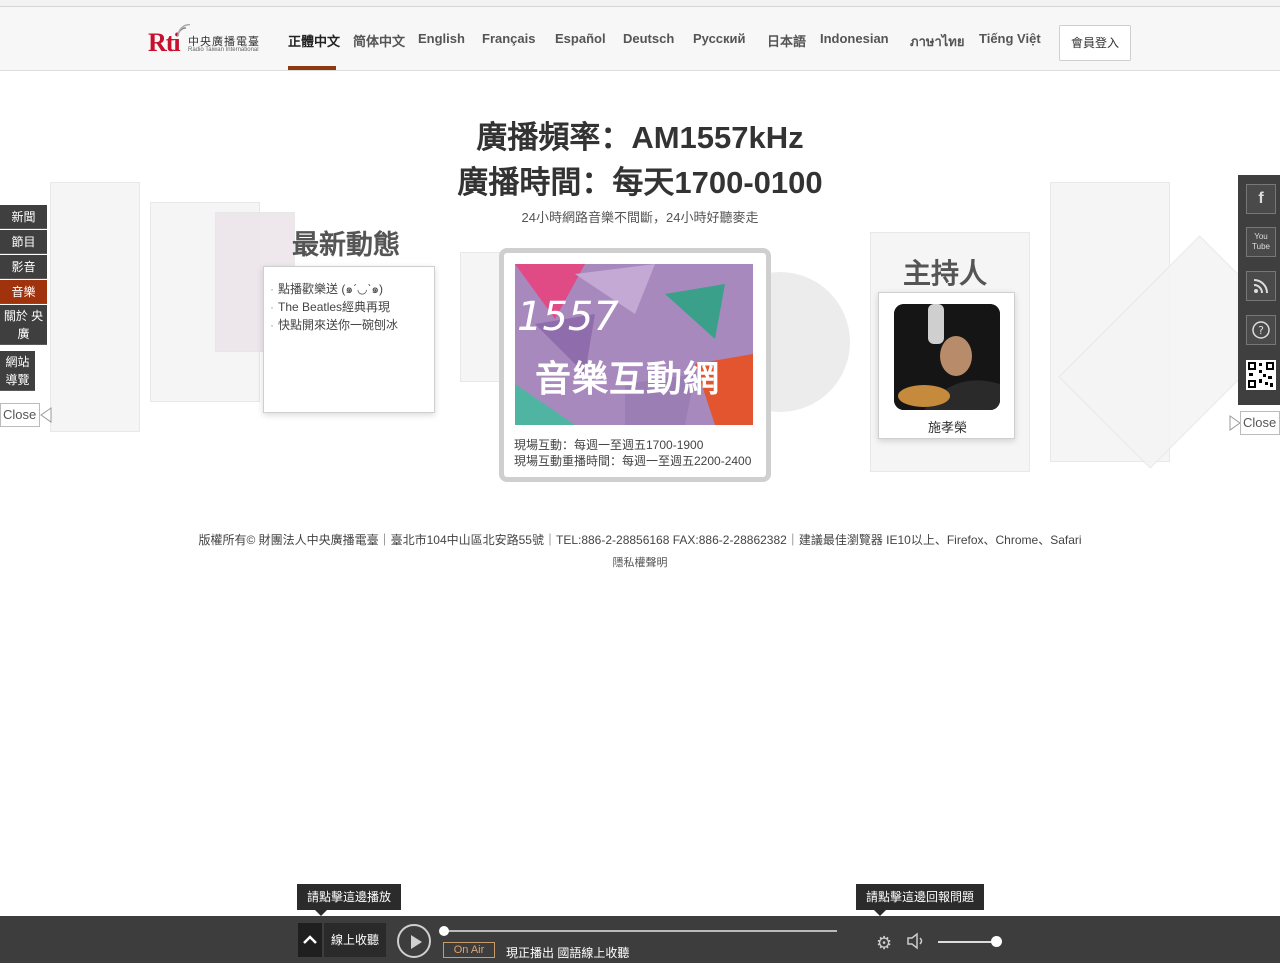 The height and width of the screenshot is (963, 1280). What do you see at coordinates (1095, 43) in the screenshot?
I see `member-login-button: 會員登入` at bounding box center [1095, 43].